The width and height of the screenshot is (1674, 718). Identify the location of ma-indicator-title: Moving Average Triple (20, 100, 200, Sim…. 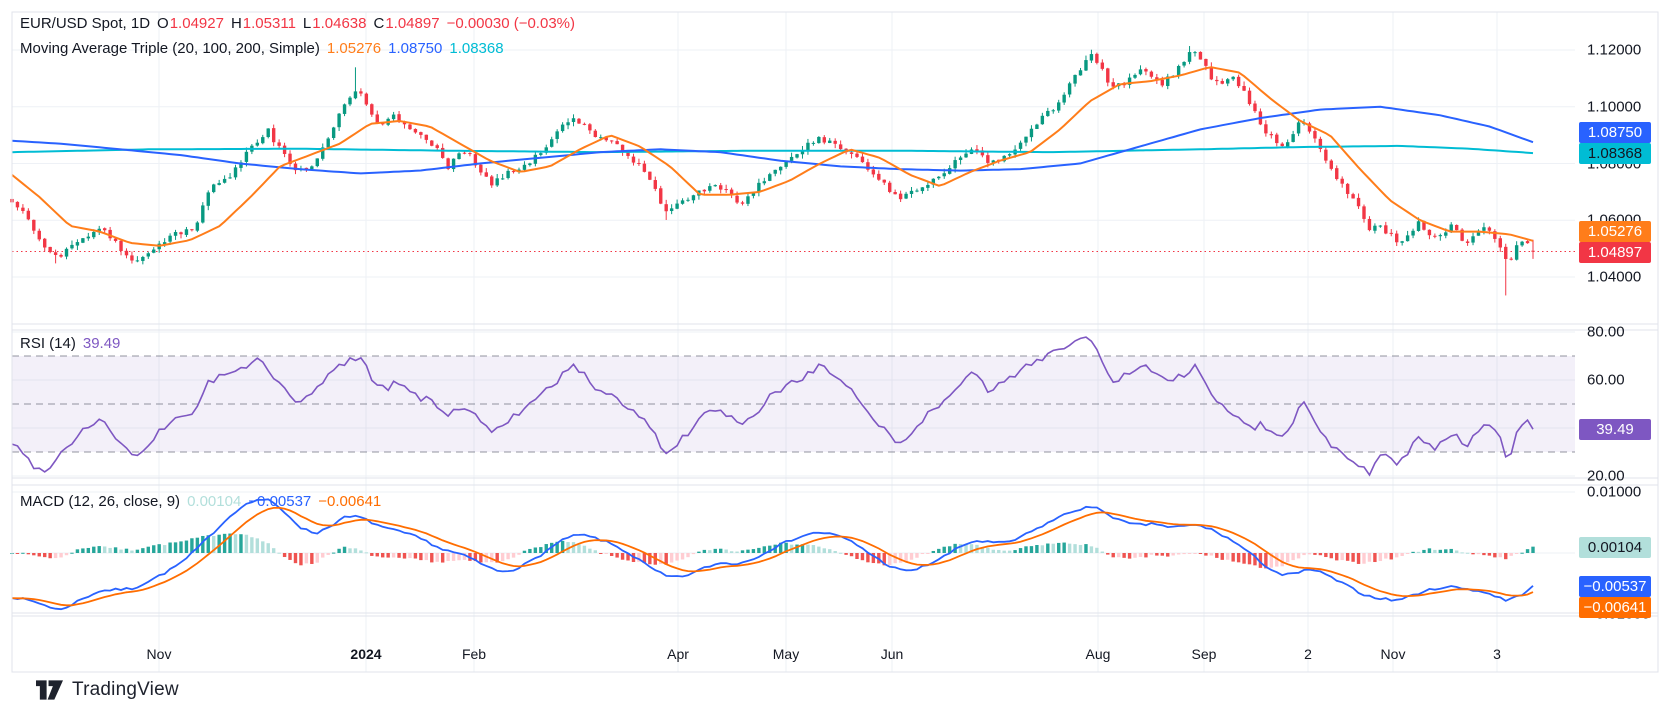
(170, 48).